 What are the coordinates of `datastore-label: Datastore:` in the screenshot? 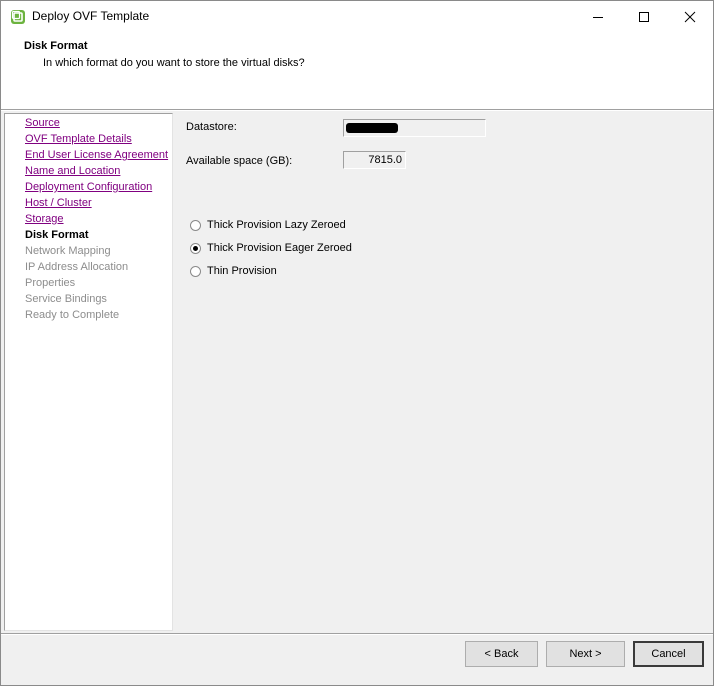 It's located at (211, 127).